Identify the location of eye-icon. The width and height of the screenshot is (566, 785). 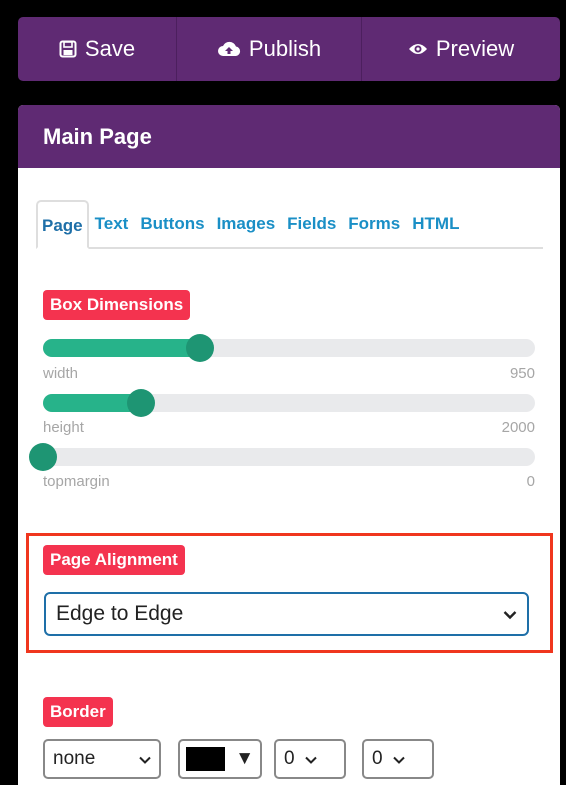
(418, 49).